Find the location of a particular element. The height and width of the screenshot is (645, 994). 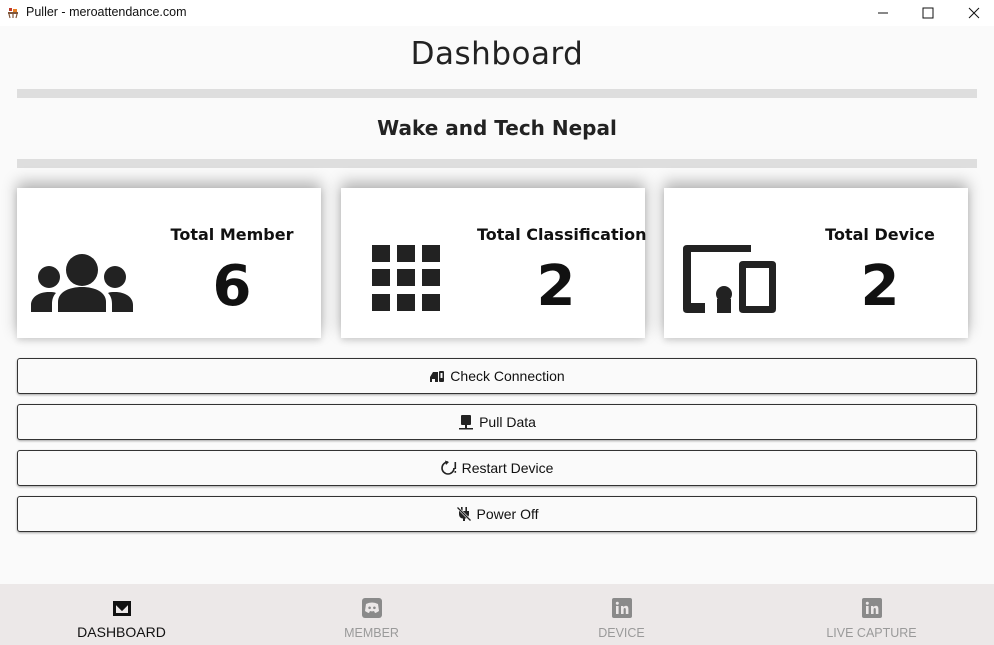

minimize-button is located at coordinates (883, 13).